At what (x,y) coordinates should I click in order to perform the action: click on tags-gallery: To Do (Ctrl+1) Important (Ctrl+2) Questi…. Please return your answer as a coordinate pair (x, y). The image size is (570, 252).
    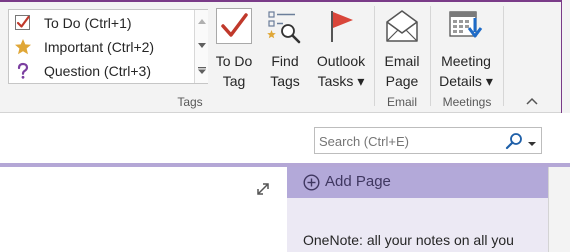
    Looking at the image, I should click on (108, 46).